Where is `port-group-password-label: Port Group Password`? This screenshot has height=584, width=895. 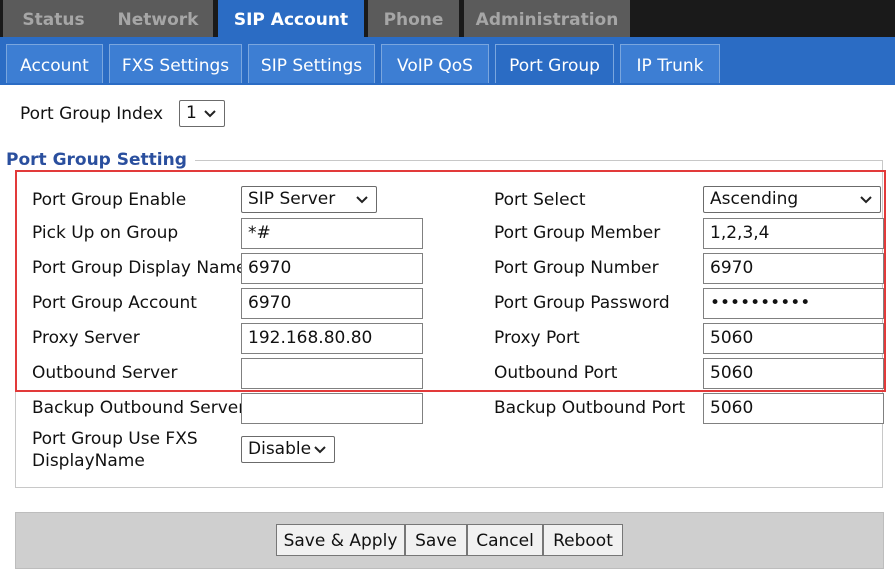 port-group-password-label: Port Group Password is located at coordinates (582, 303).